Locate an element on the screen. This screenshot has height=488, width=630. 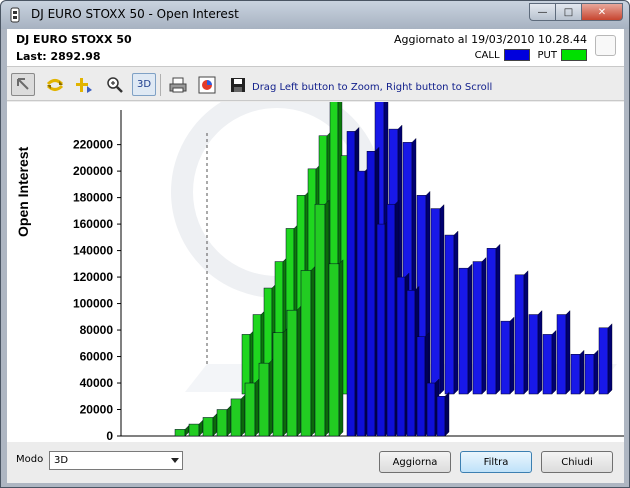
y-tick-label: 140000 is located at coordinates (93, 251).